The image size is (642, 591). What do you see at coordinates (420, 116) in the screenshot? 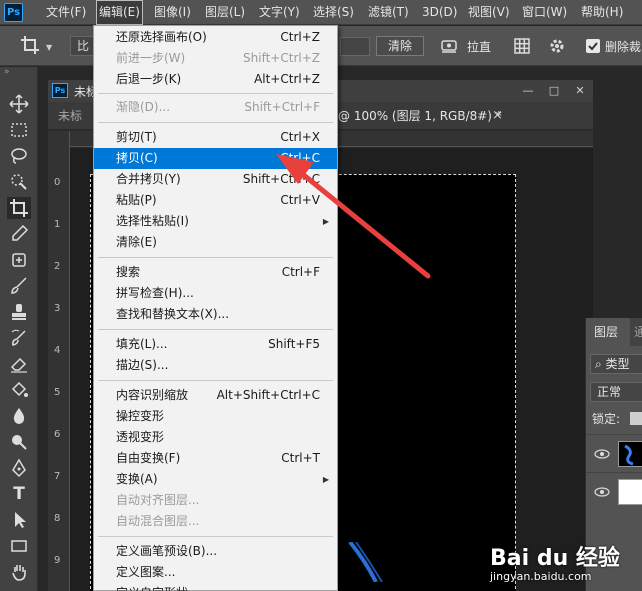
I see `tab-active-document: @ 100% (图层 1, RGB/8#) *` at bounding box center [420, 116].